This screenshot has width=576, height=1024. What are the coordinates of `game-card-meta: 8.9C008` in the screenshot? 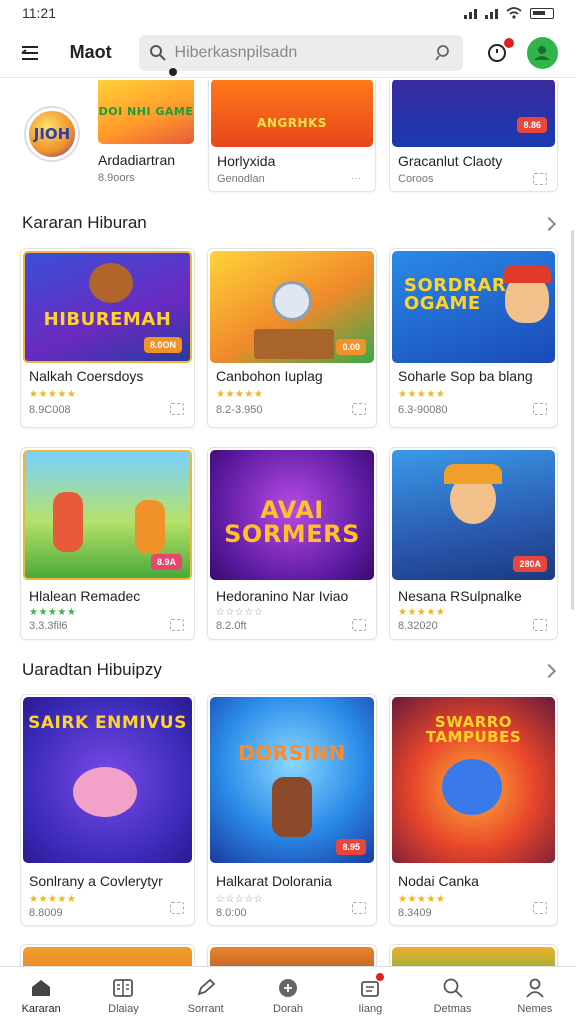 It's located at (50, 410).